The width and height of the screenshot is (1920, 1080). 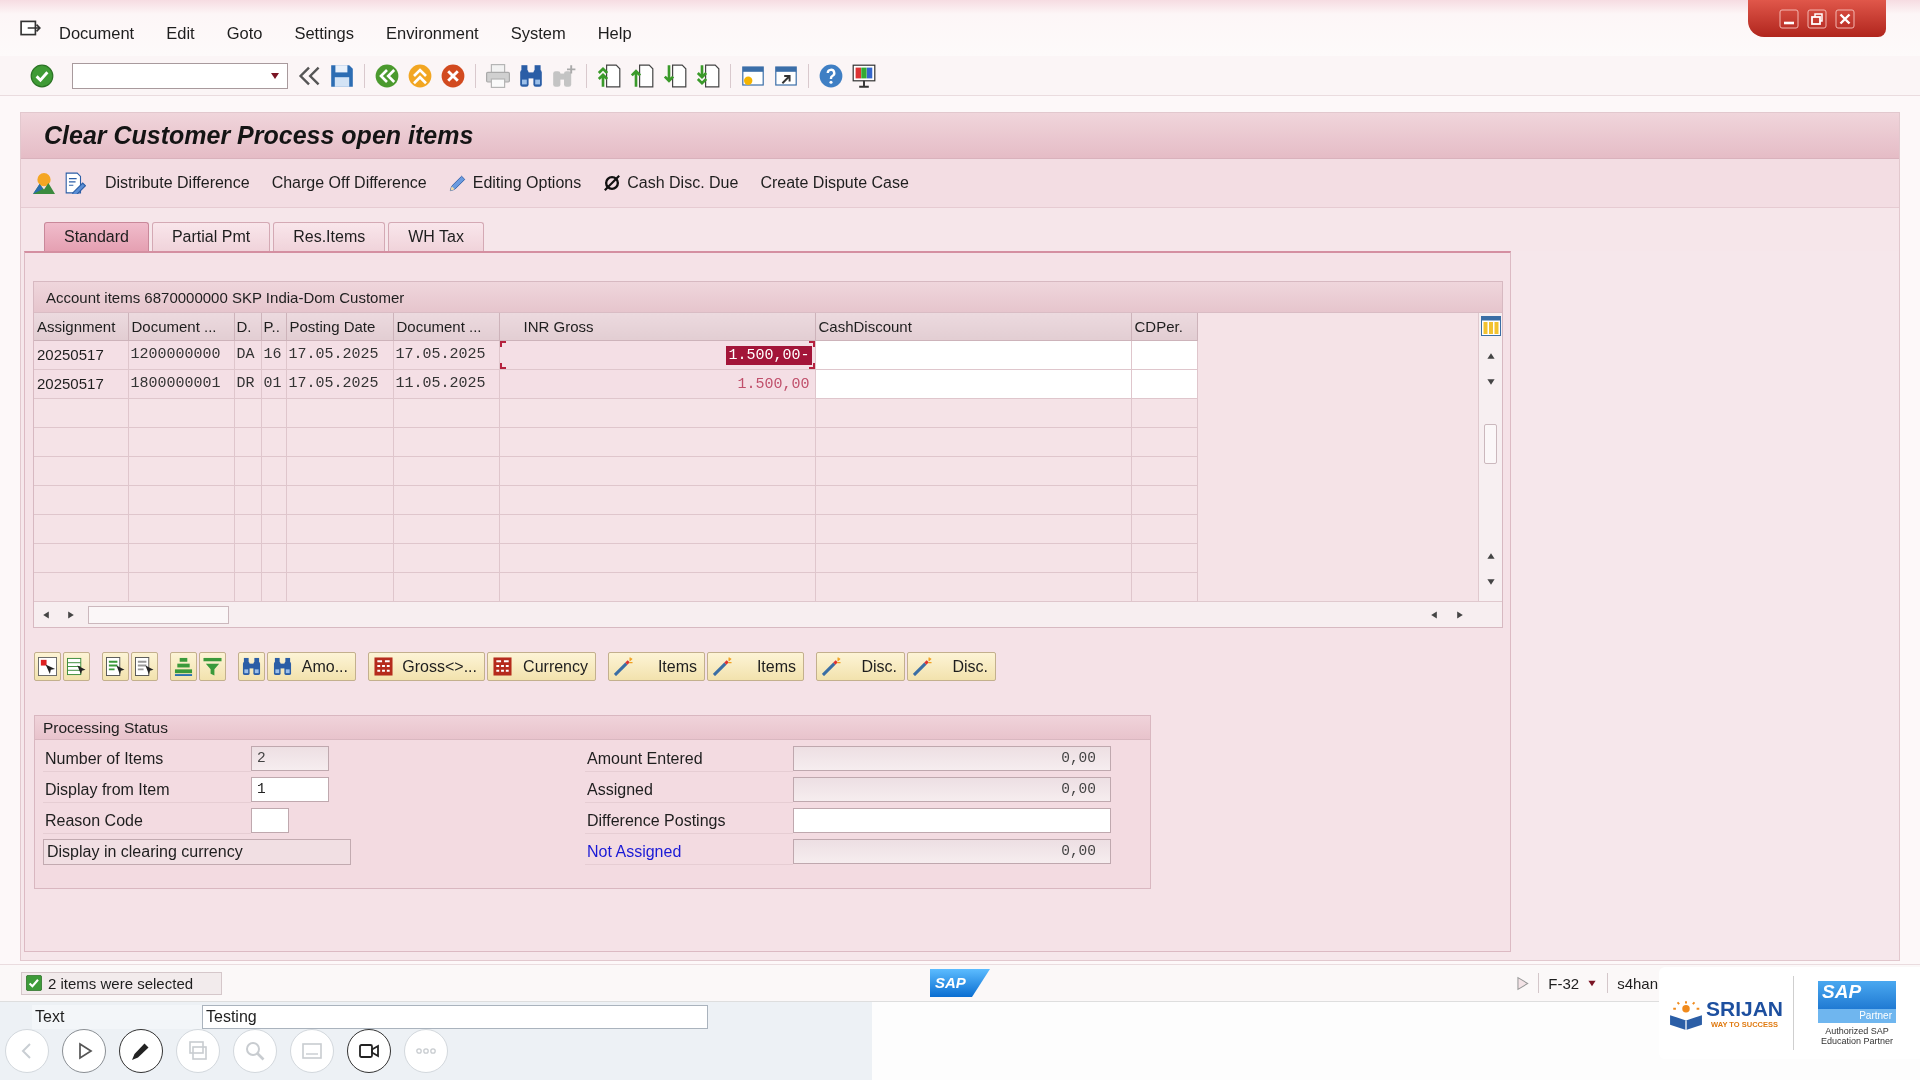 I want to click on table-cell: 1200000000, so click(x=181, y=354).